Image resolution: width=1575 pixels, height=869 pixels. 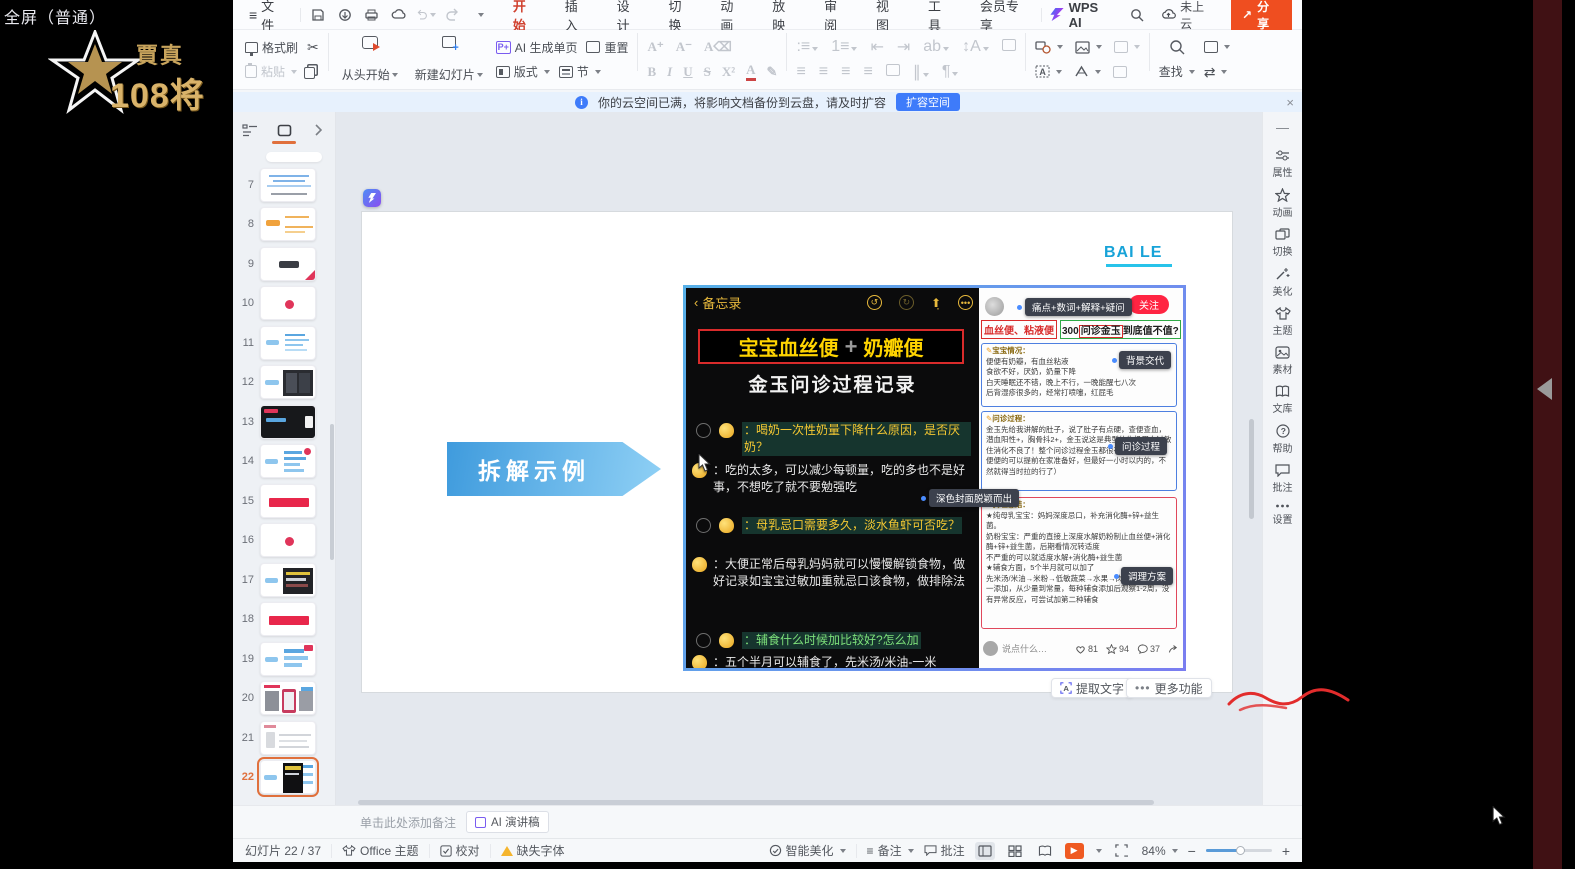 I want to click on more-features-button: ••• 更多功能, so click(x=1169, y=688).